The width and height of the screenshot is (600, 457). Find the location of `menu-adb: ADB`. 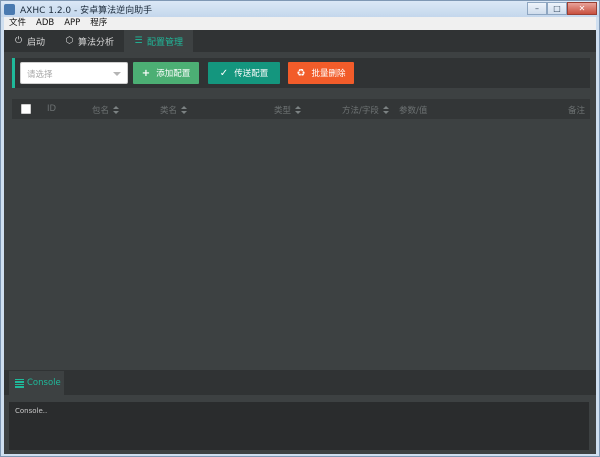

menu-adb: ADB is located at coordinates (45, 23).